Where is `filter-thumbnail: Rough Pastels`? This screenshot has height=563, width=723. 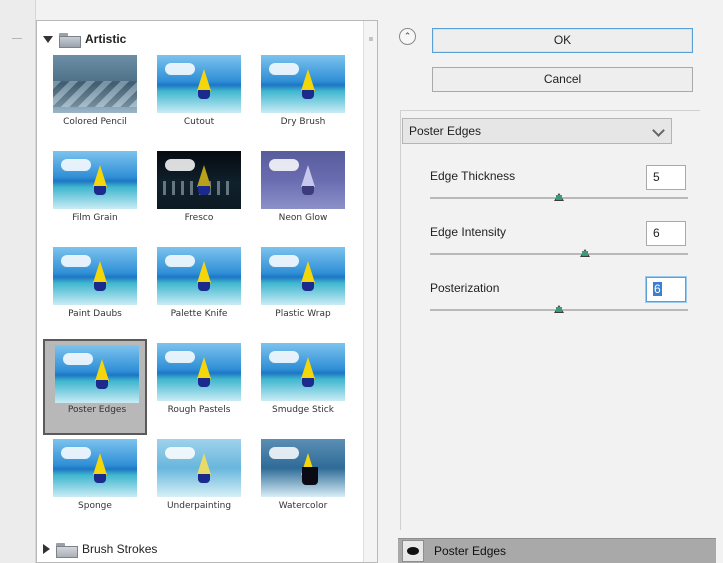 filter-thumbnail: Rough Pastels is located at coordinates (199, 387).